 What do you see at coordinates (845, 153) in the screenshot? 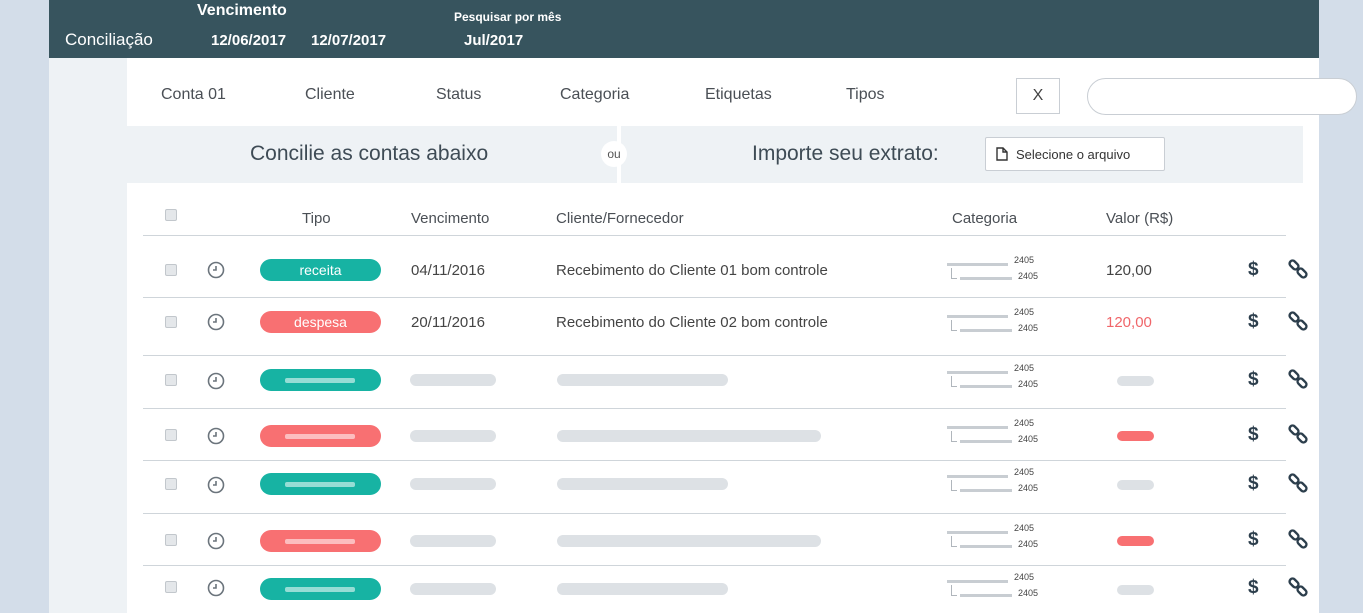
I see `import-text: Importe seu extrato:` at bounding box center [845, 153].